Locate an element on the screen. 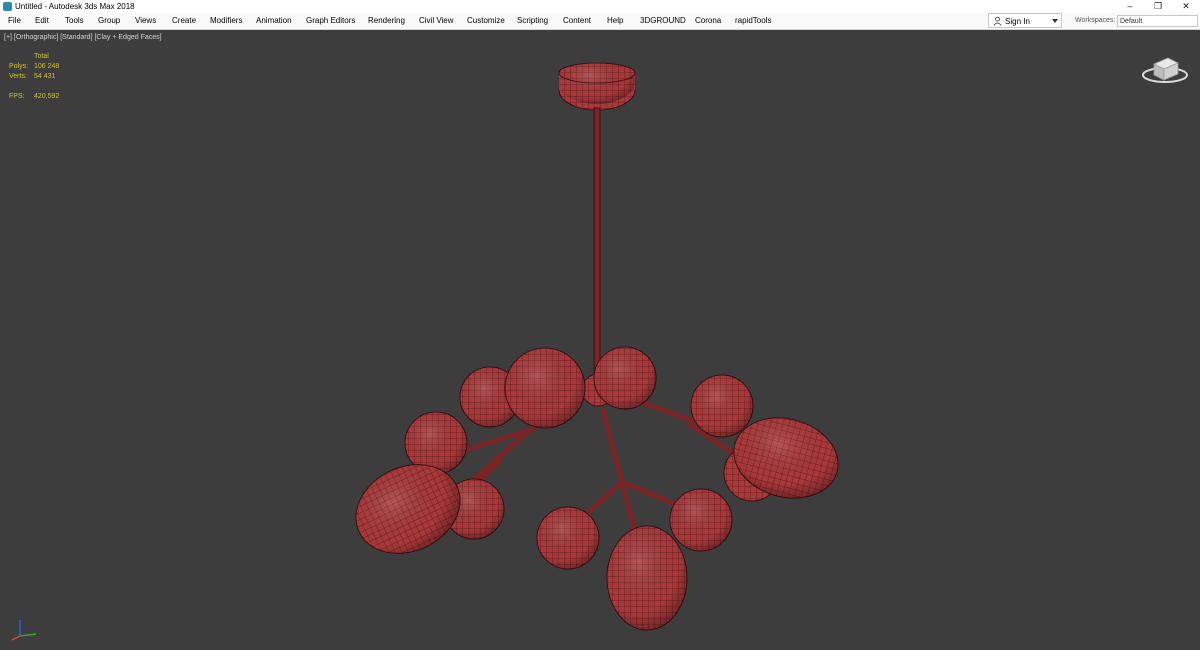 The image size is (1200, 650). menu-file: File is located at coordinates (14, 20).